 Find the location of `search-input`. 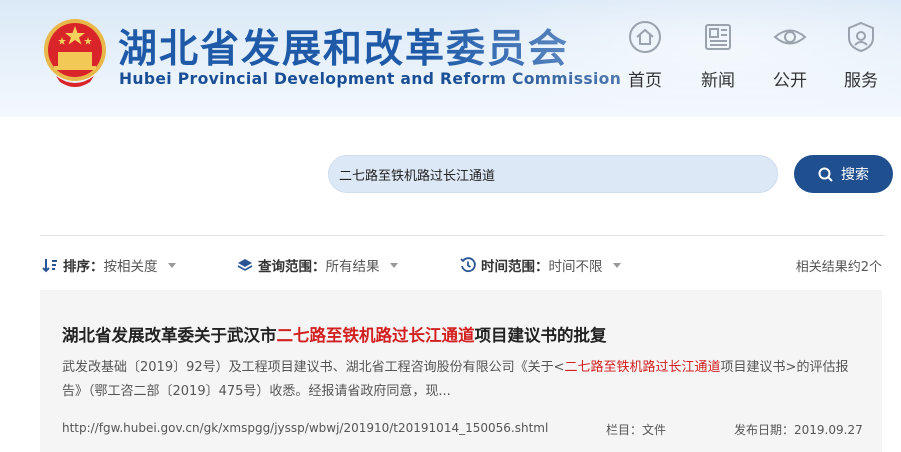

search-input is located at coordinates (549, 174).